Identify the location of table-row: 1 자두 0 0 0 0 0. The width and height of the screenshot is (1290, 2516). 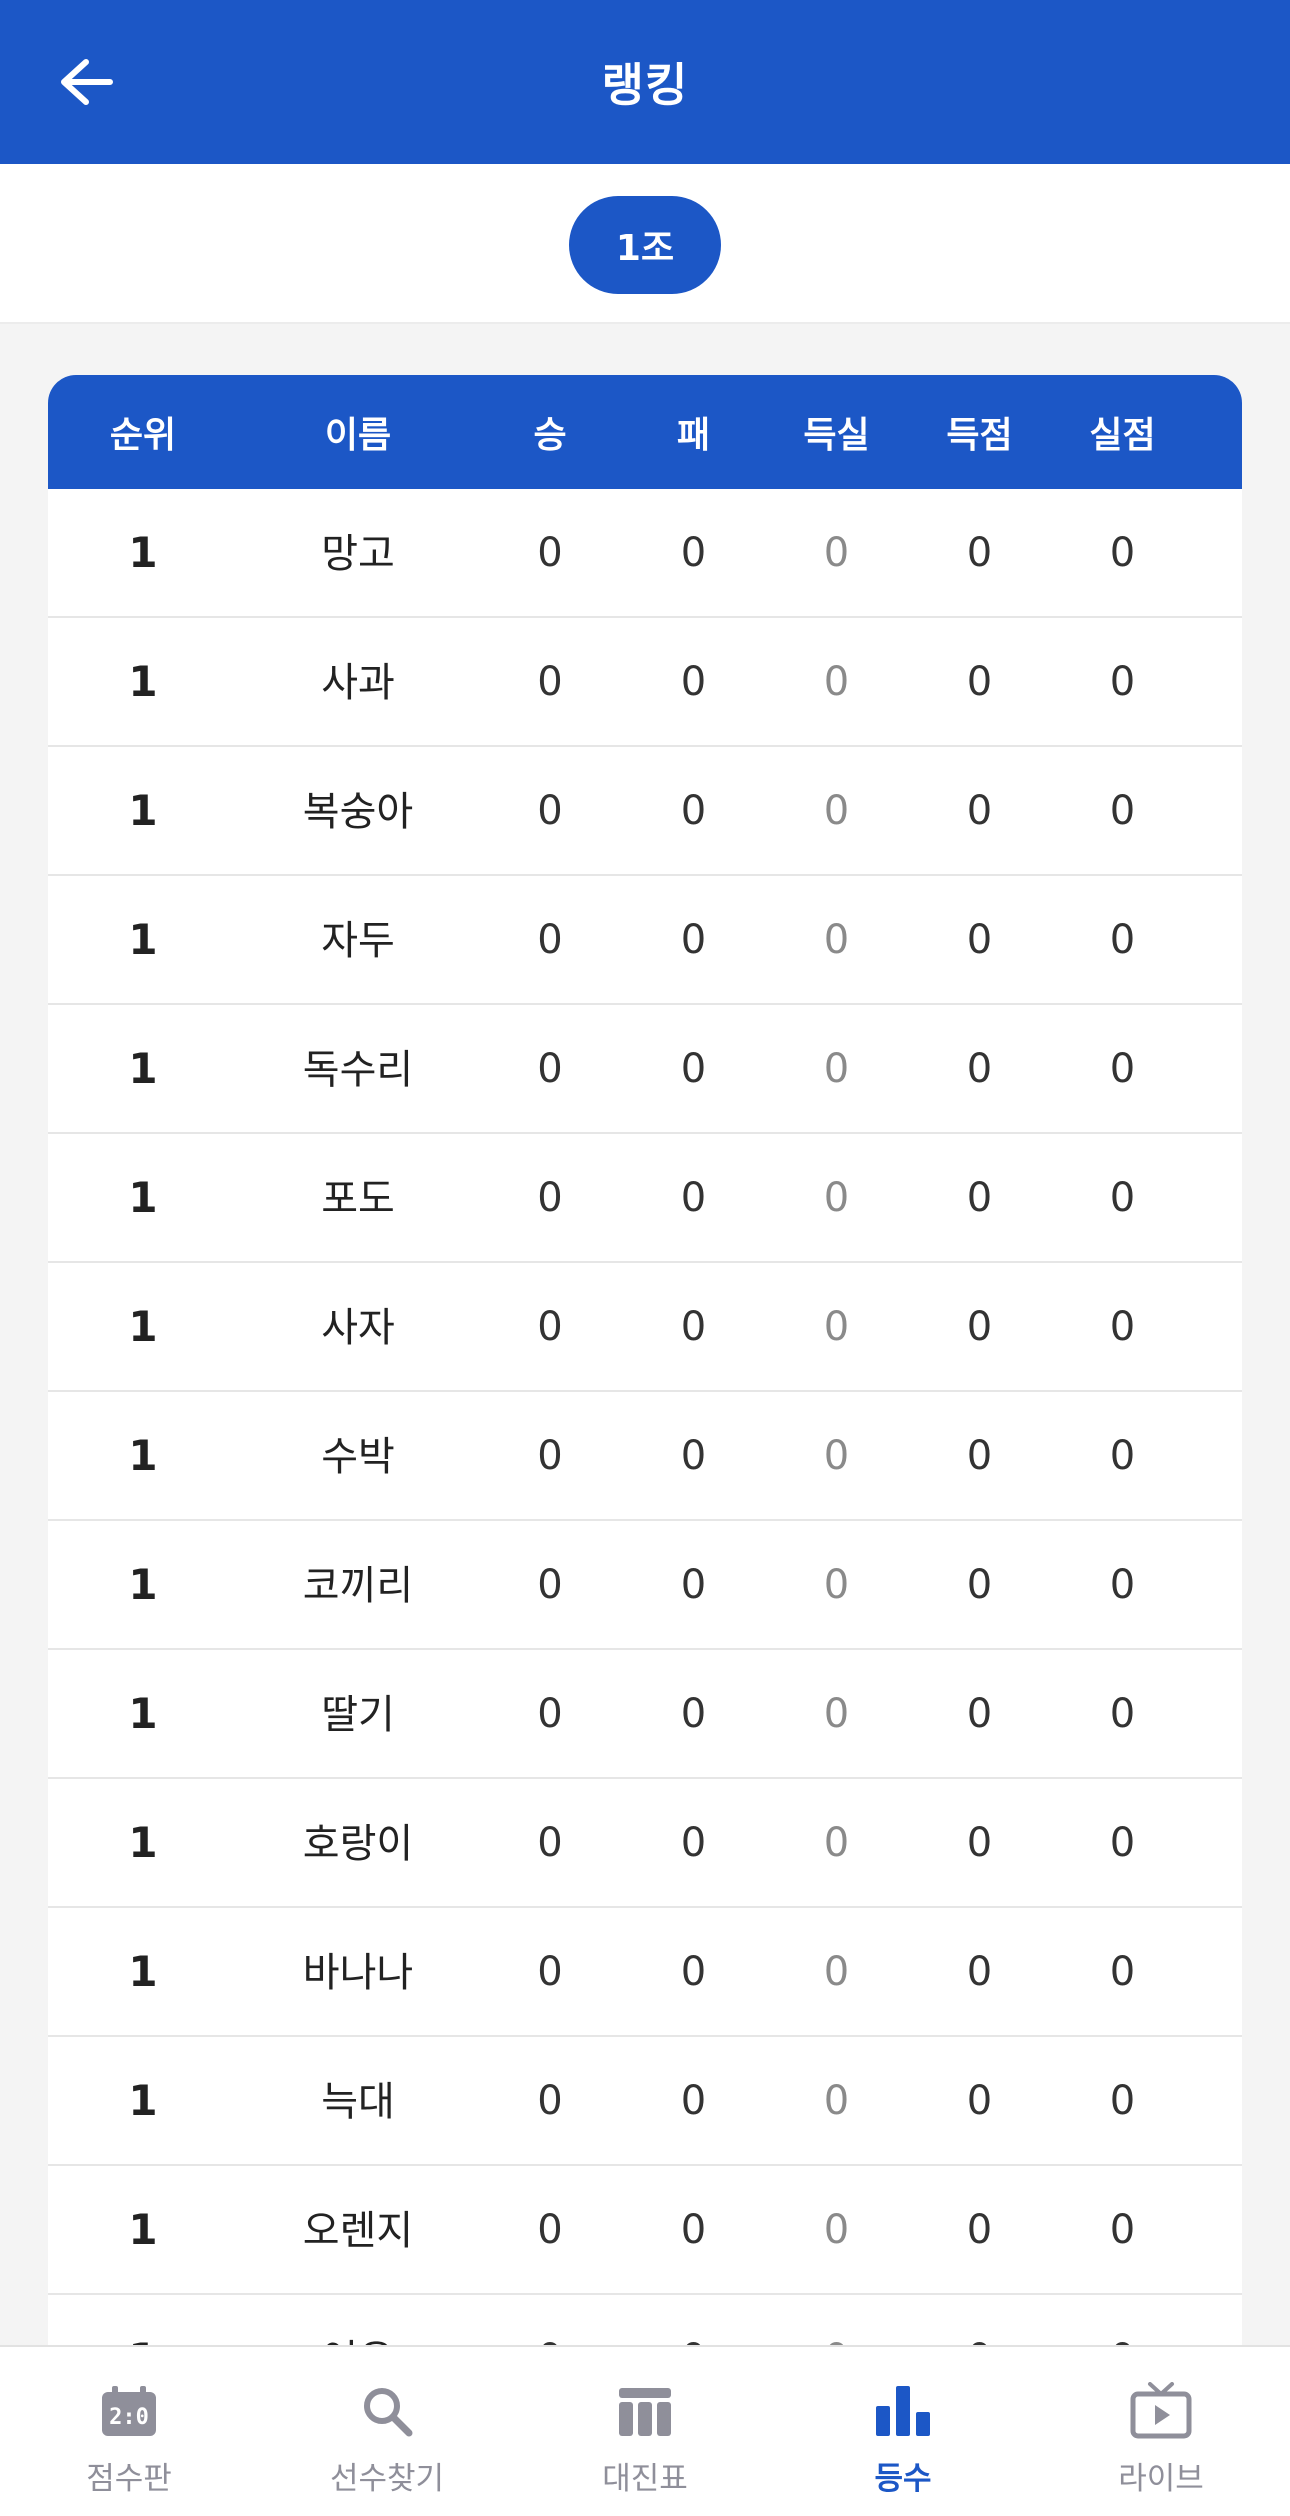
(645, 940).